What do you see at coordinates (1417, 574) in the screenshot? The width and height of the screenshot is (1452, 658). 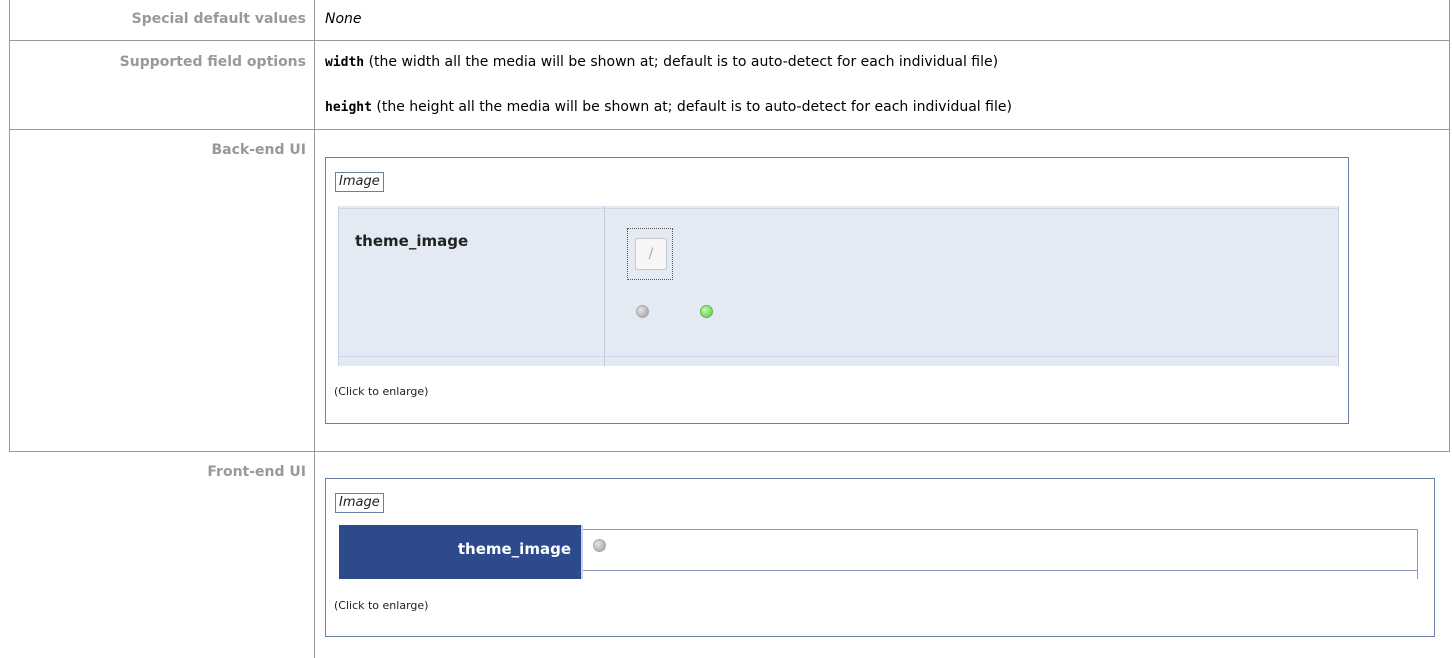 I see `field-row-end-tick` at bounding box center [1417, 574].